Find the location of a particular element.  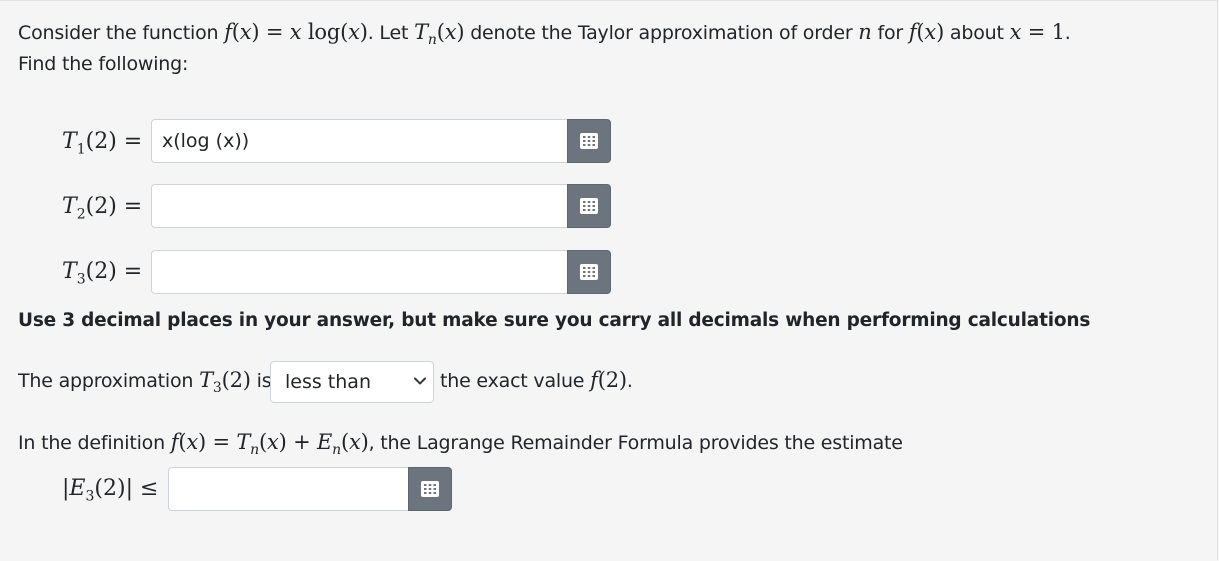

intro-text: for is located at coordinates (890, 33).